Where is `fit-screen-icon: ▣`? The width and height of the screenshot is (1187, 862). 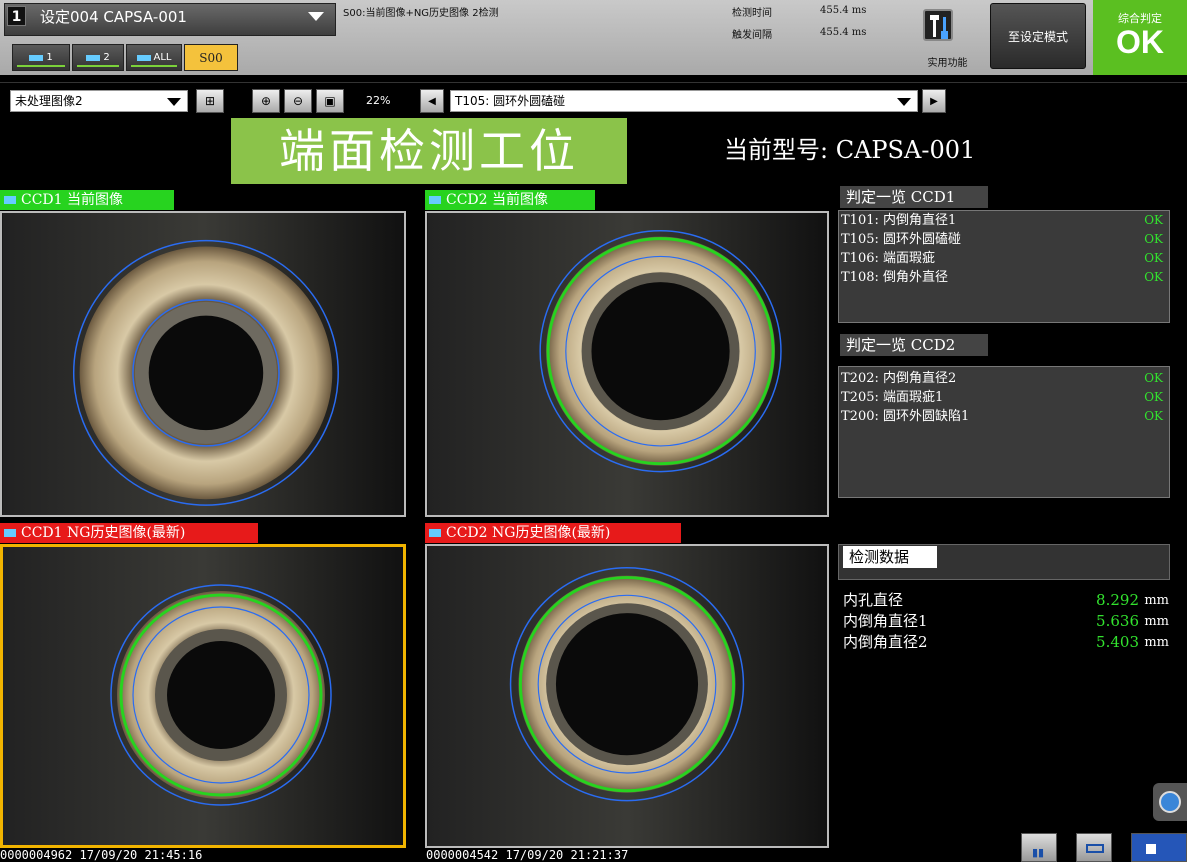 fit-screen-icon: ▣ is located at coordinates (330, 101).